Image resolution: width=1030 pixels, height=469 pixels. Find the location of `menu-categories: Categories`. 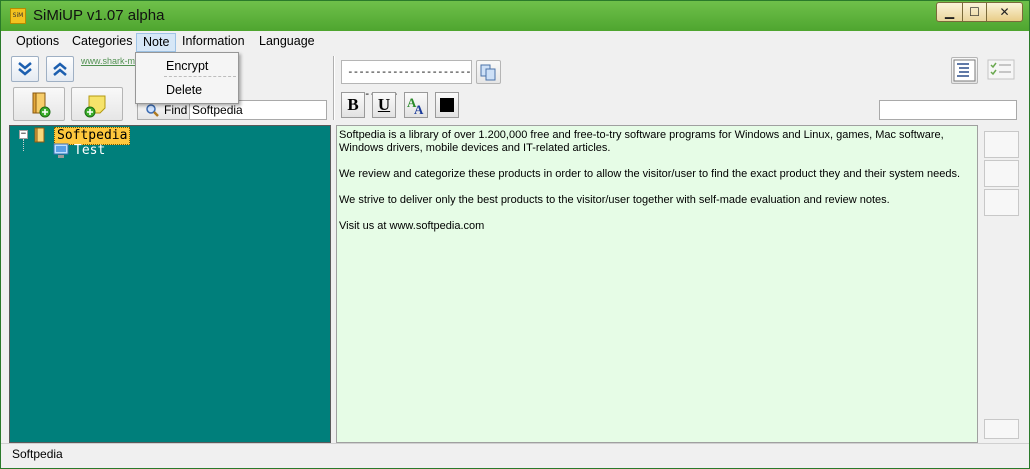

menu-categories: Categories is located at coordinates (102, 42).